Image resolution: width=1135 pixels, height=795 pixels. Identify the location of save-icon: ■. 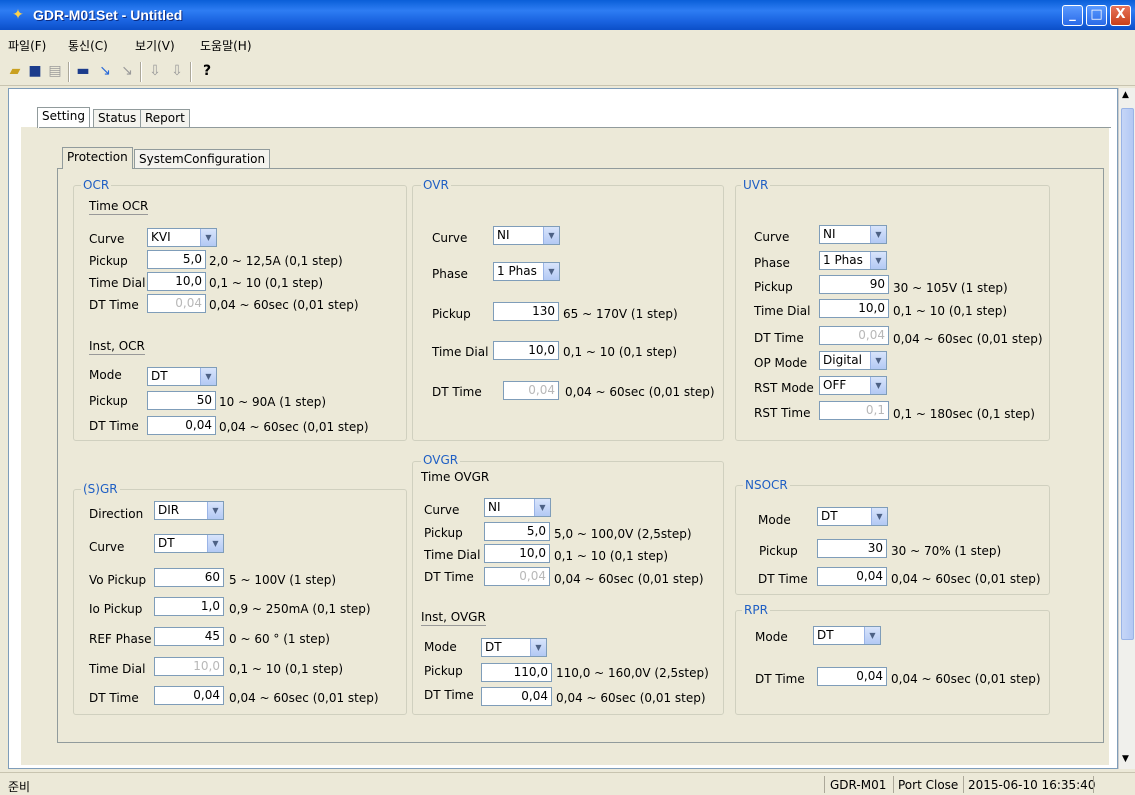
(35, 71).